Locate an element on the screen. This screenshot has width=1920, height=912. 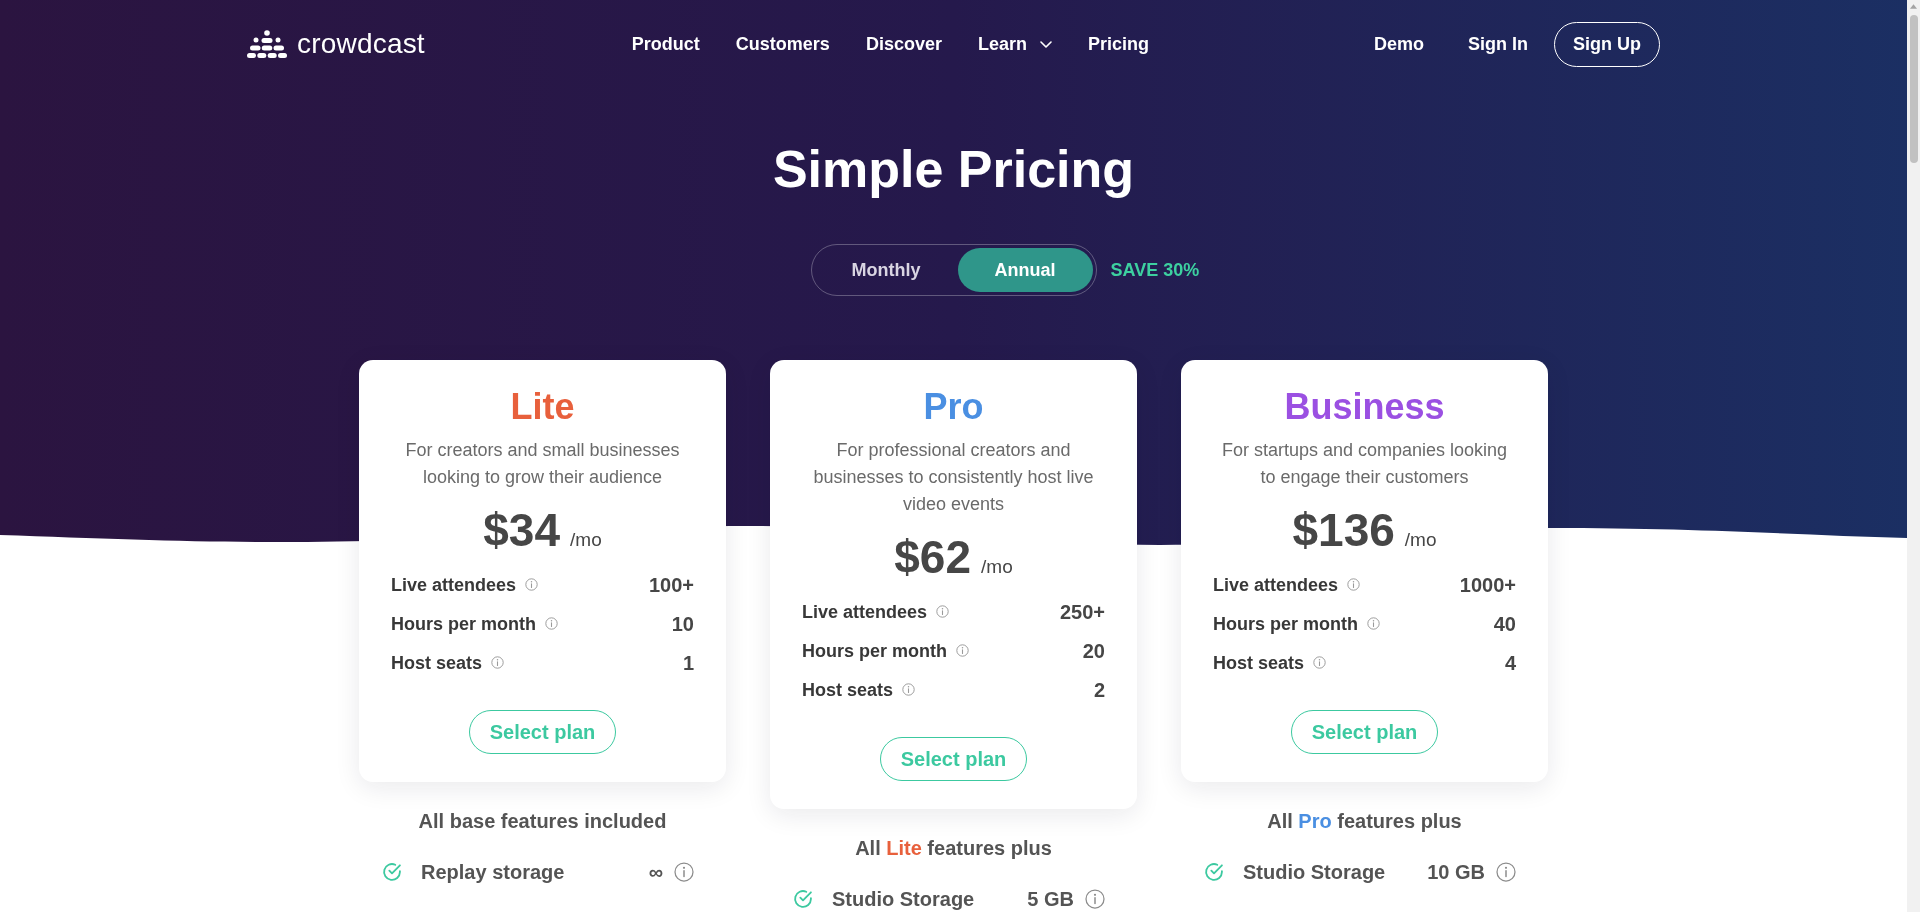
save-label: SAVE 30% is located at coordinates (1155, 270).